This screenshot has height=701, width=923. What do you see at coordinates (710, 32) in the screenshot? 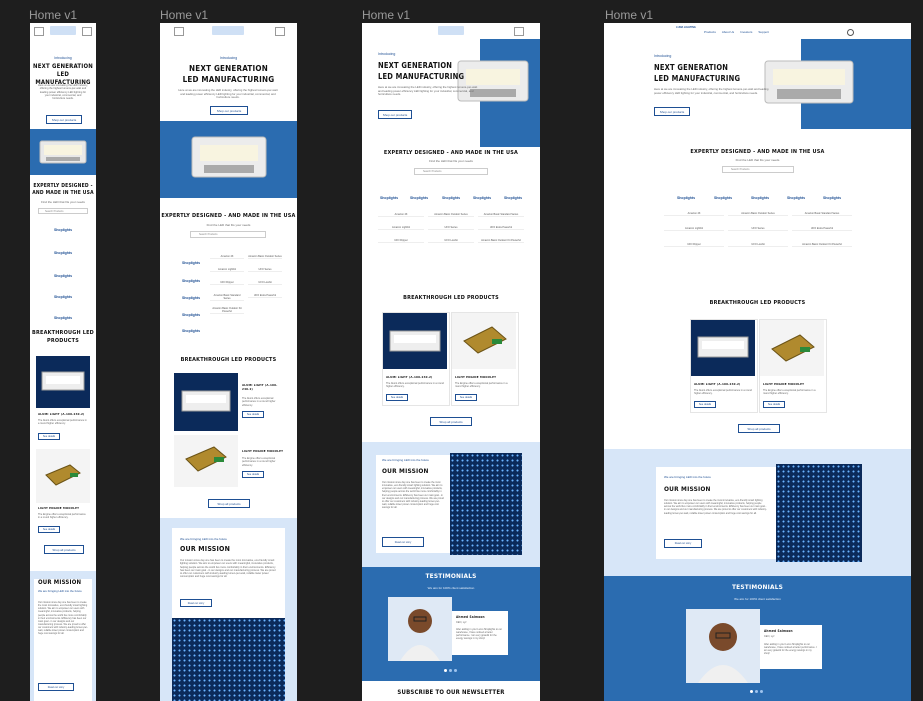
I see `nav-products: Products` at bounding box center [710, 32].